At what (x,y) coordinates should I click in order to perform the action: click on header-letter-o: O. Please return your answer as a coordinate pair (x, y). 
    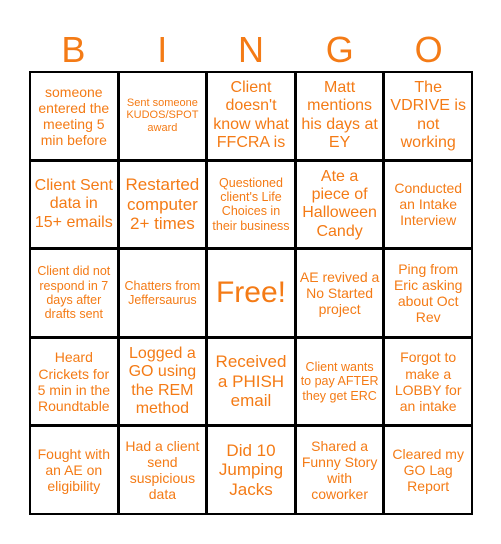
    Looking at the image, I should click on (428, 49).